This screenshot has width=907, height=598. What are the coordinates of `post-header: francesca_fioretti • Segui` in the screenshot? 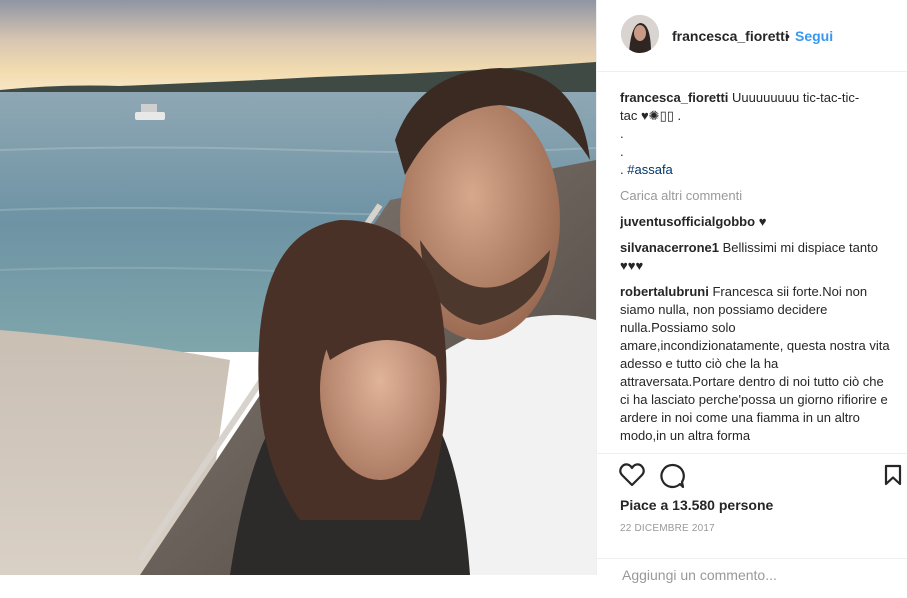 It's located at (752, 36).